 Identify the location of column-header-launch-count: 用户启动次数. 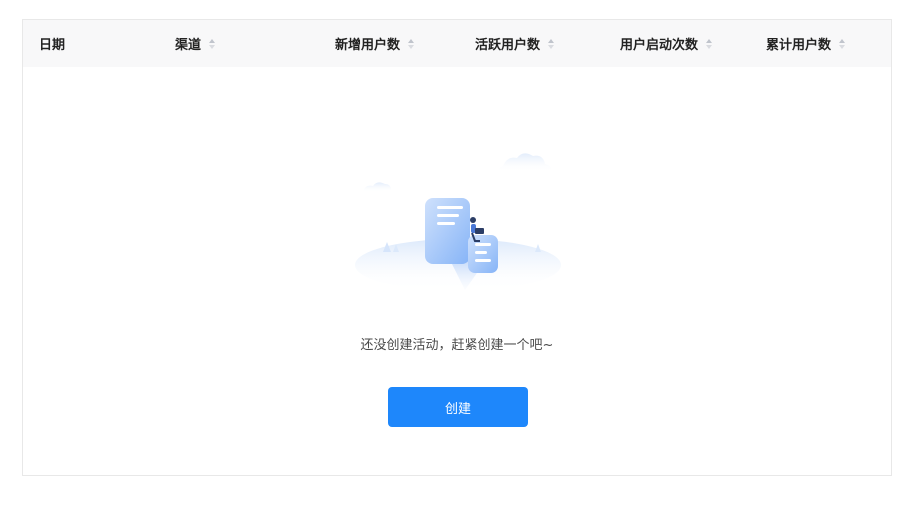
(666, 43).